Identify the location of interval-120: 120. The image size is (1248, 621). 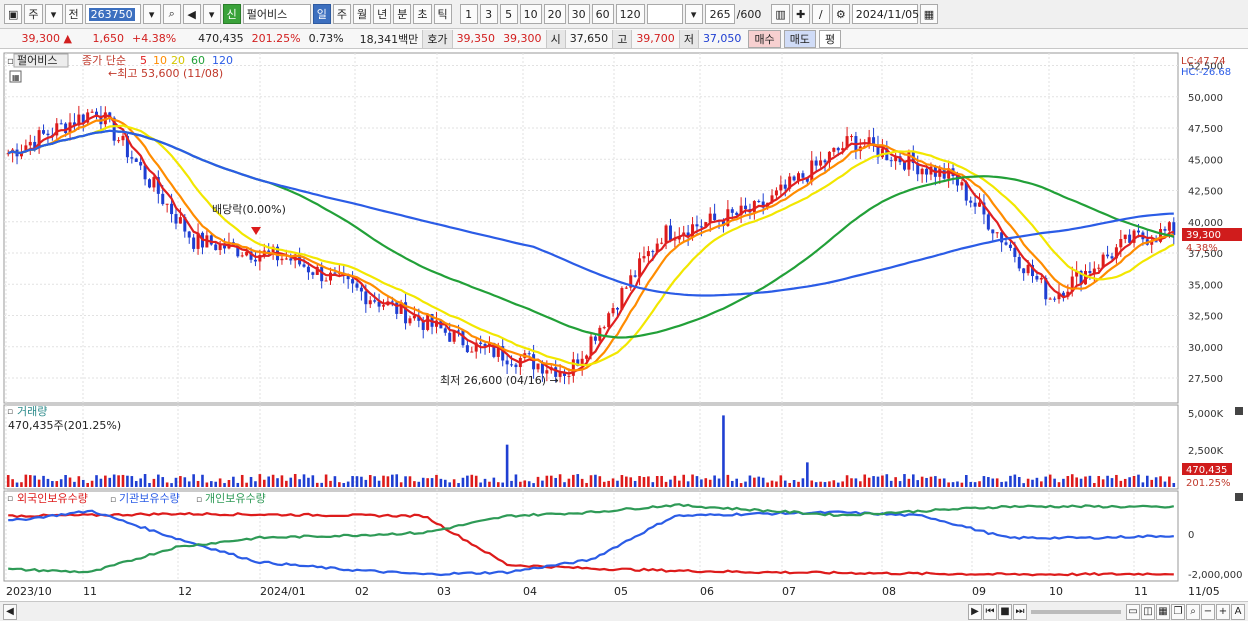
(630, 14).